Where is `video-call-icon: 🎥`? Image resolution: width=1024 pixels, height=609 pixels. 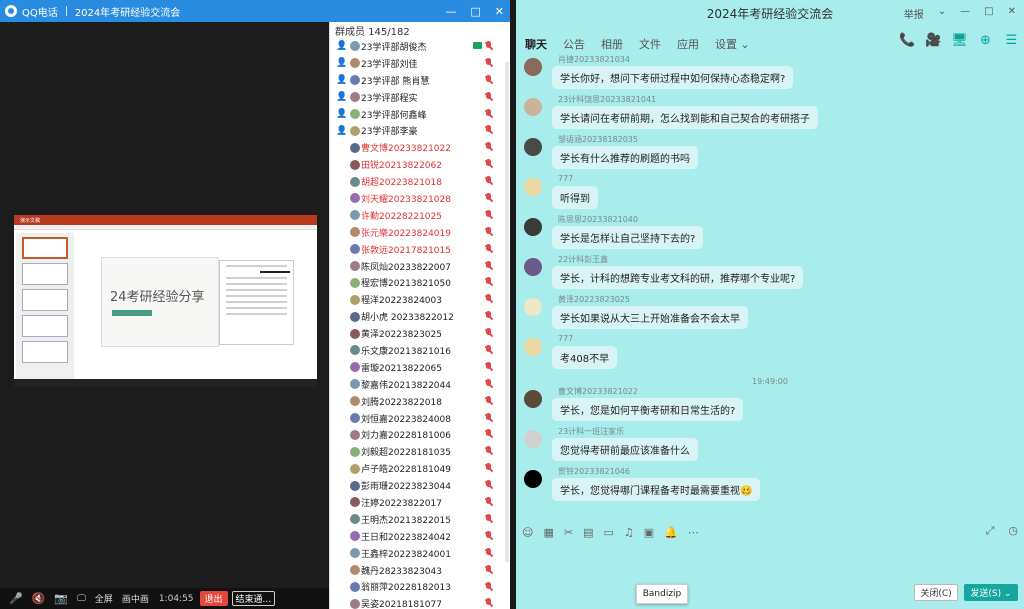 video-call-icon: 🎥 is located at coordinates (933, 40).